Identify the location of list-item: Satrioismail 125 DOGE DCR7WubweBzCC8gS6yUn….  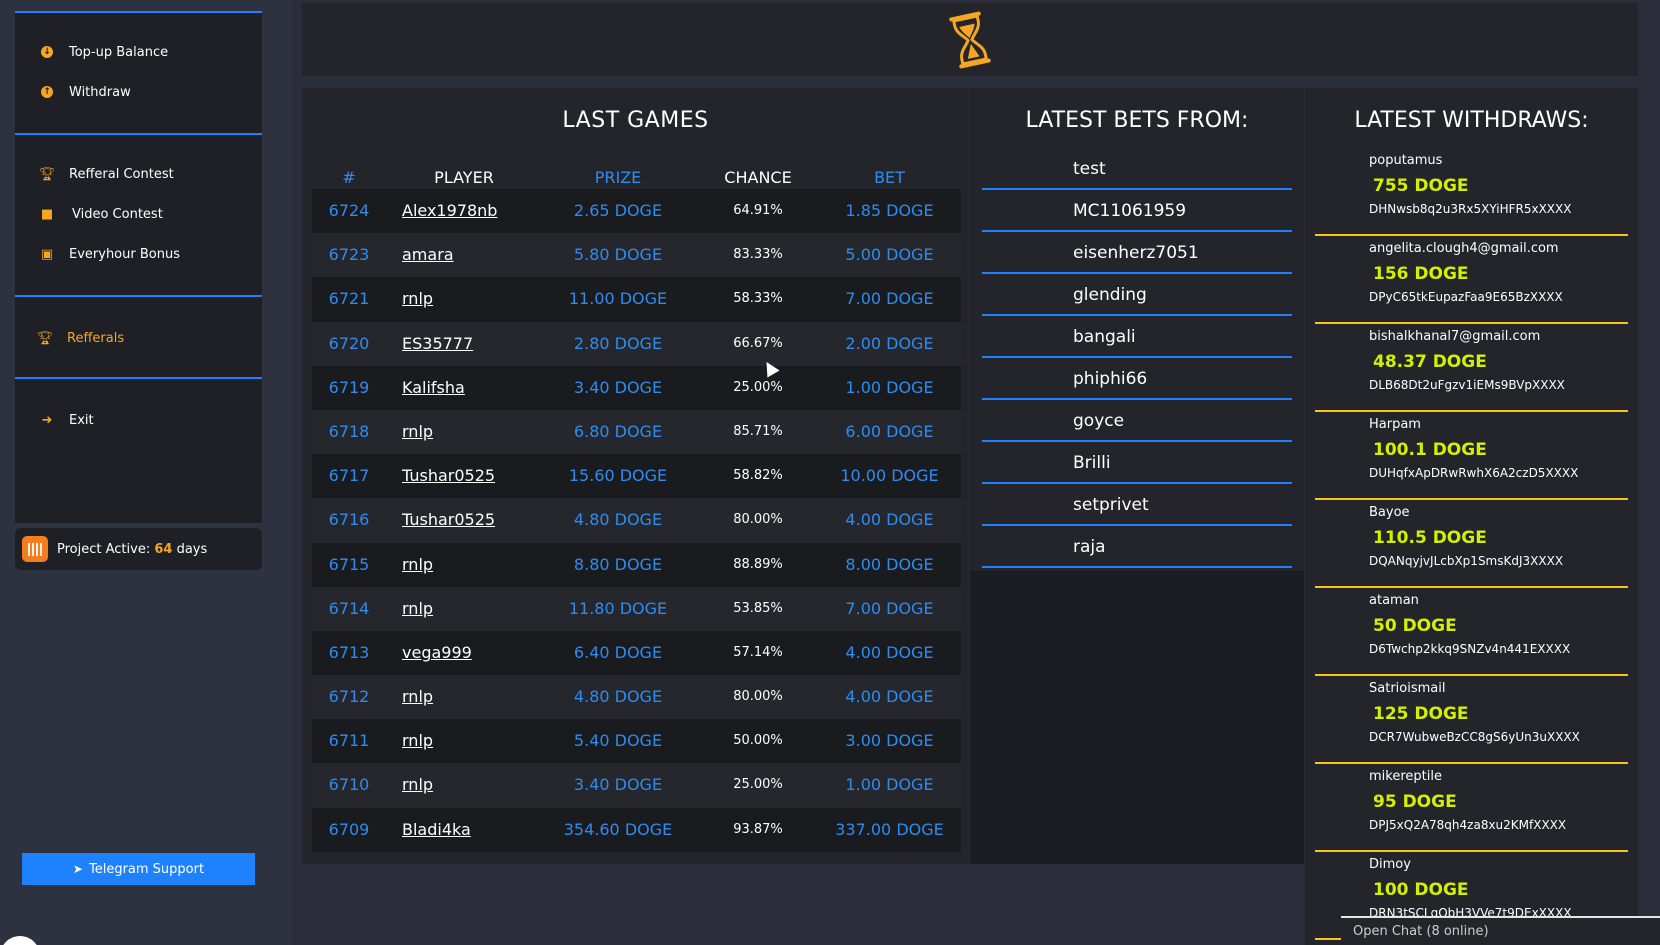
(1471, 720).